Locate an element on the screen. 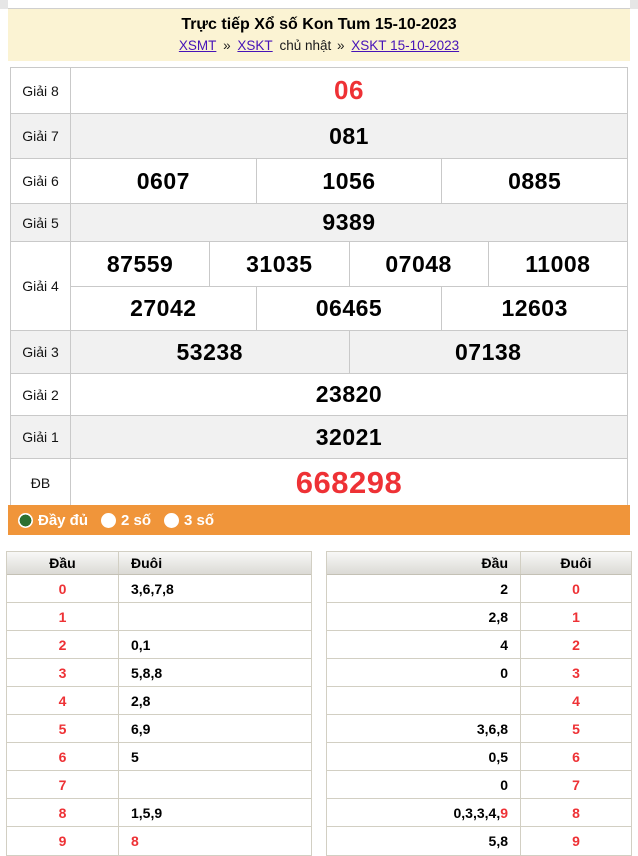 The width and height of the screenshot is (638, 856). head-cell: 7 is located at coordinates (63, 784).